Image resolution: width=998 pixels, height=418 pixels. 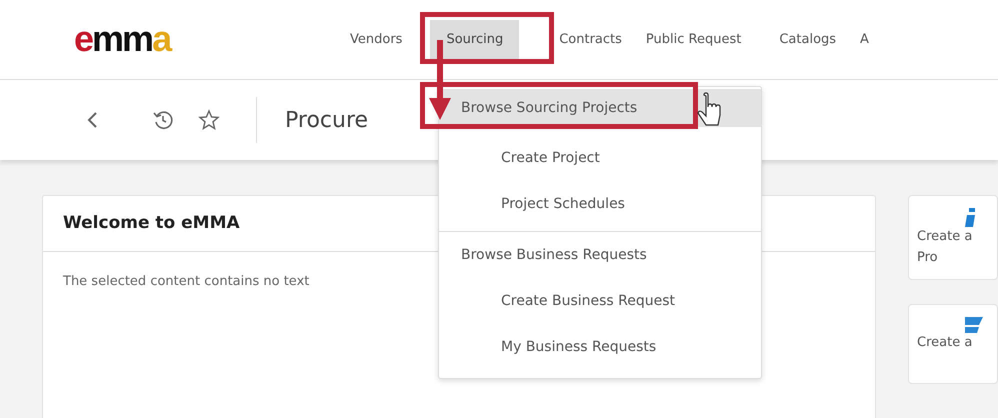 I want to click on card-body-text: The selected content contains no text, so click(x=186, y=281).